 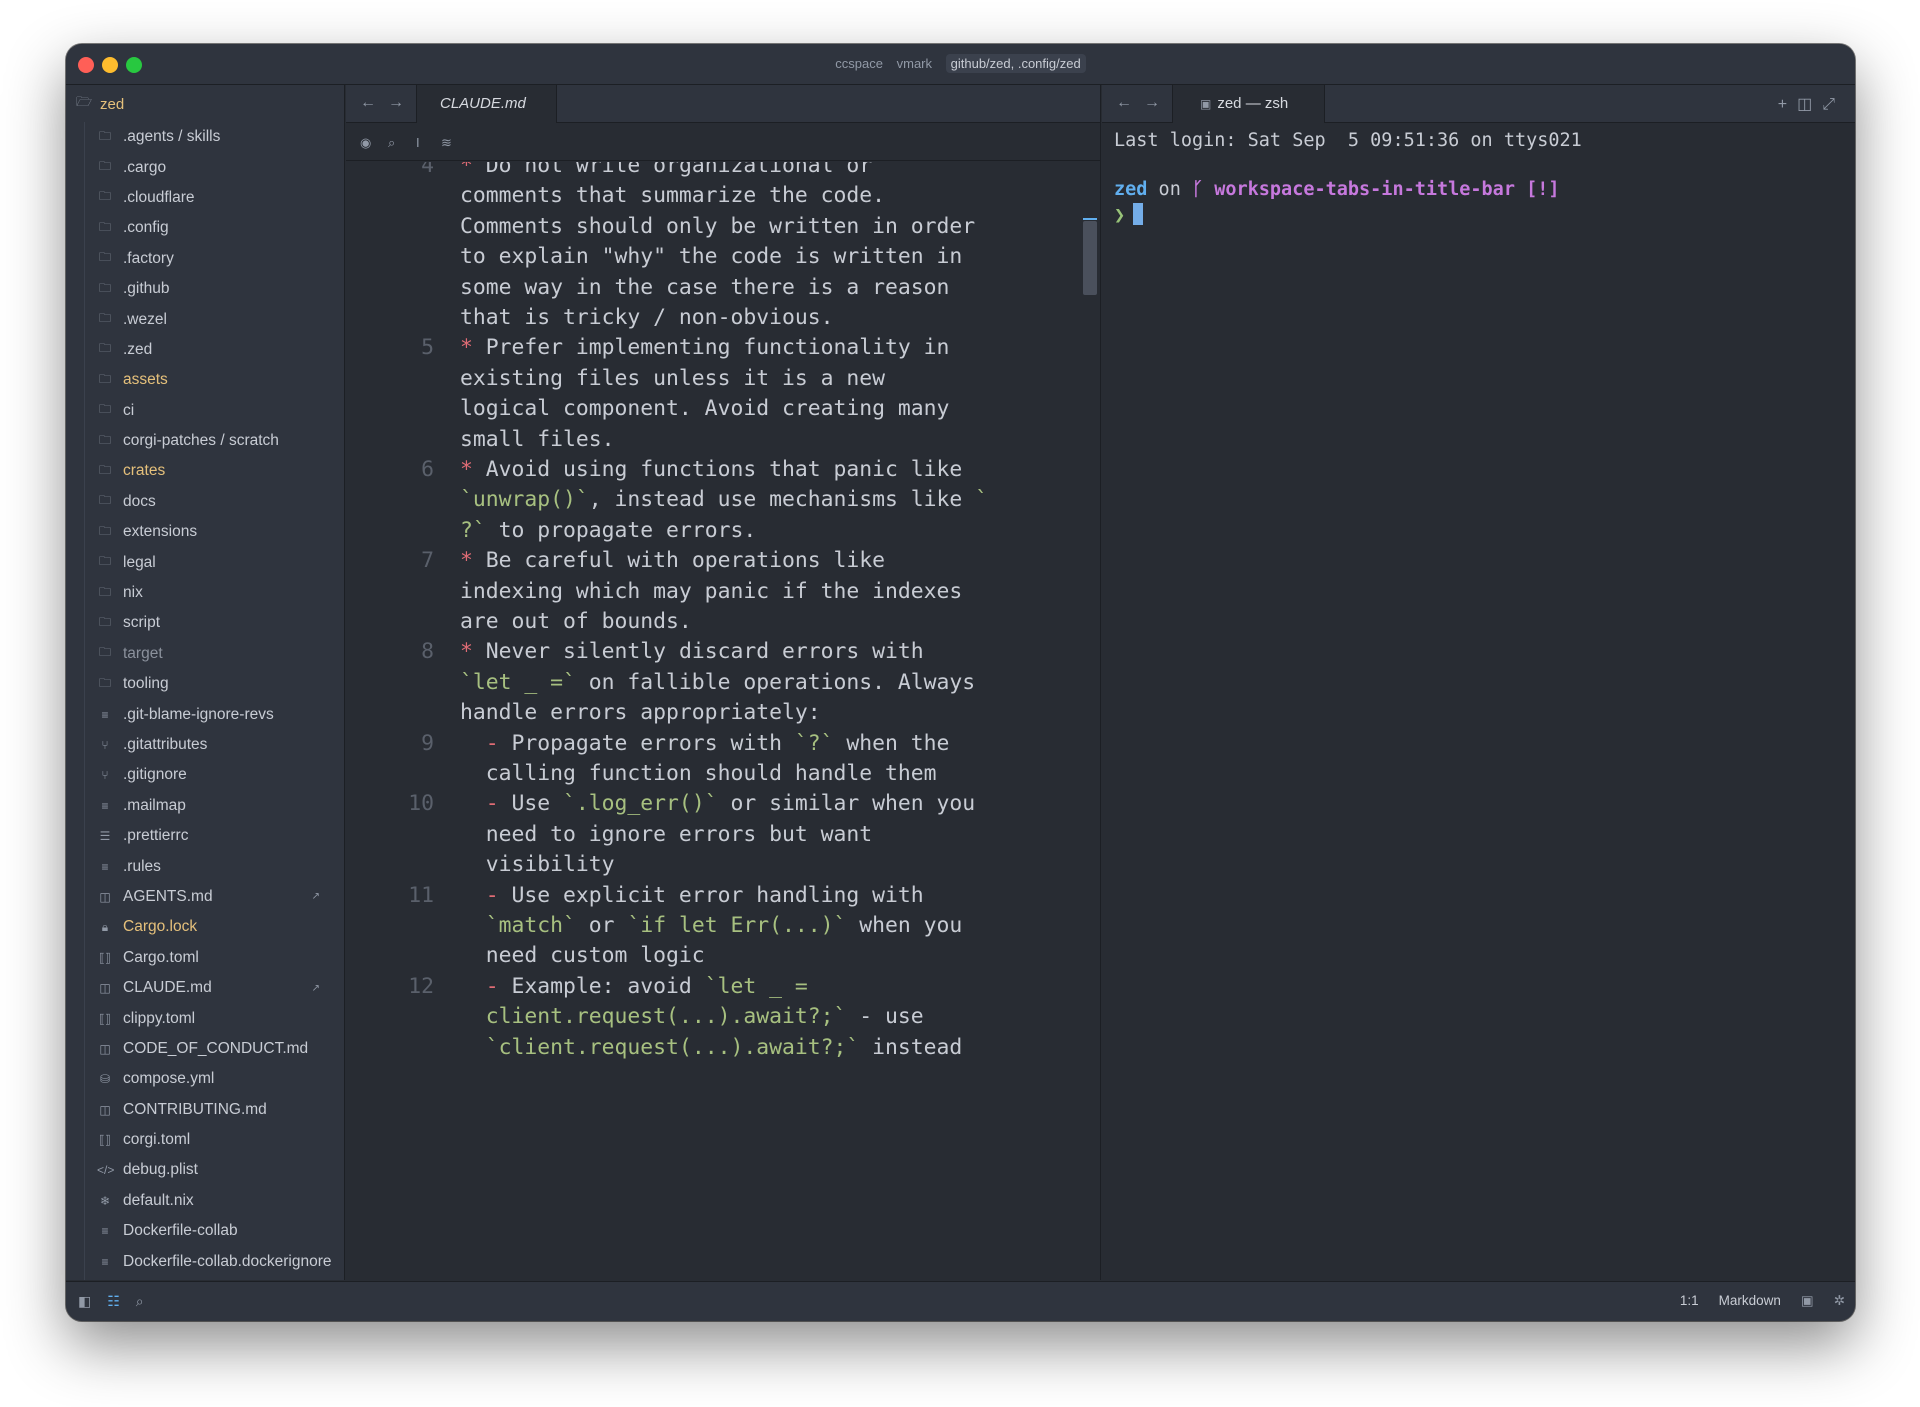 What do you see at coordinates (205, 1110) in the screenshot?
I see `tree-item-contributing-md: ◫ CONTRIBUTING.md` at bounding box center [205, 1110].